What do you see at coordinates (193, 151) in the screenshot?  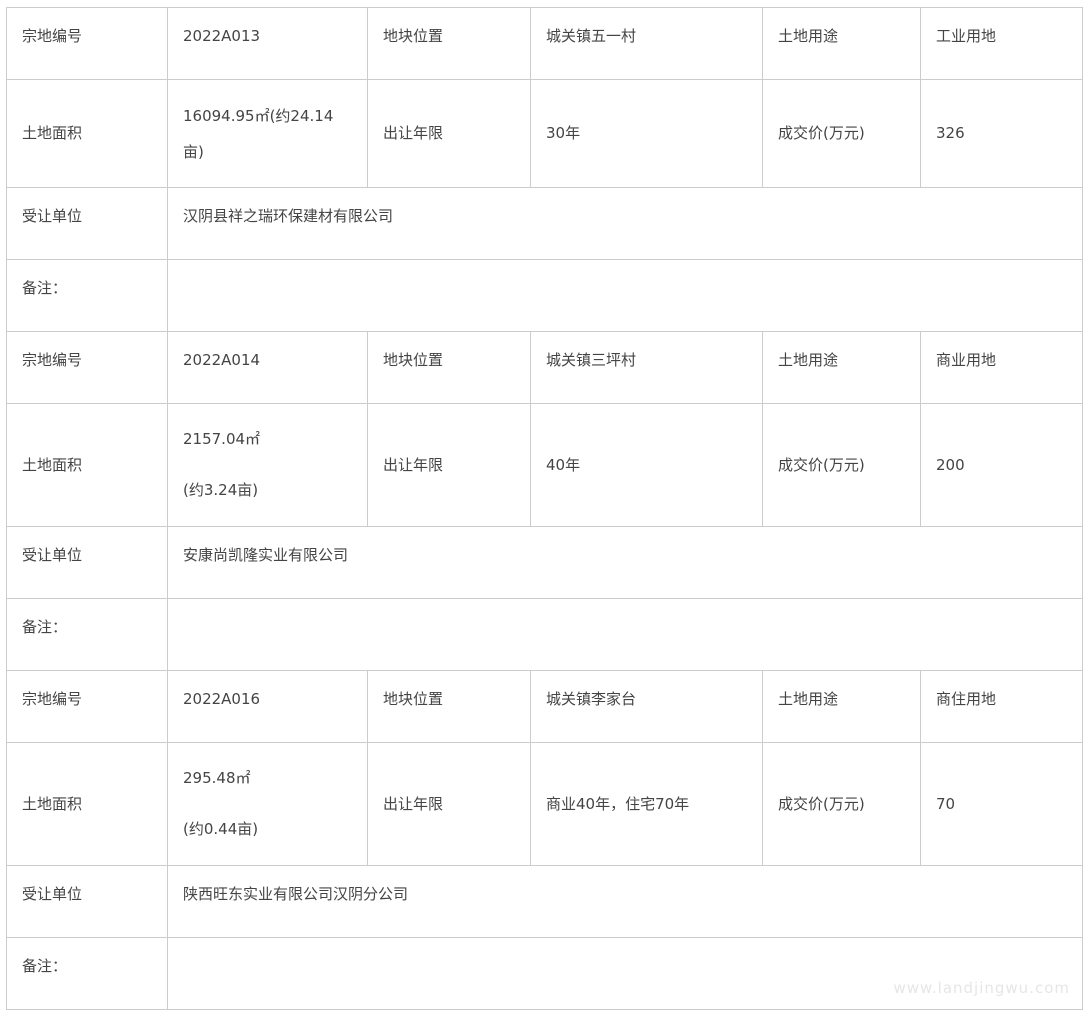 I see `land-area-line-2: 亩)` at bounding box center [193, 151].